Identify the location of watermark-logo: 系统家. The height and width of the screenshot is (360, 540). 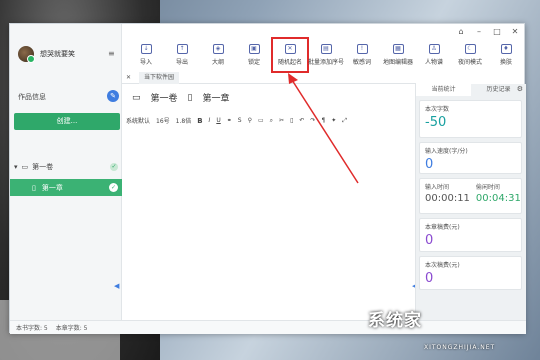
(395, 321).